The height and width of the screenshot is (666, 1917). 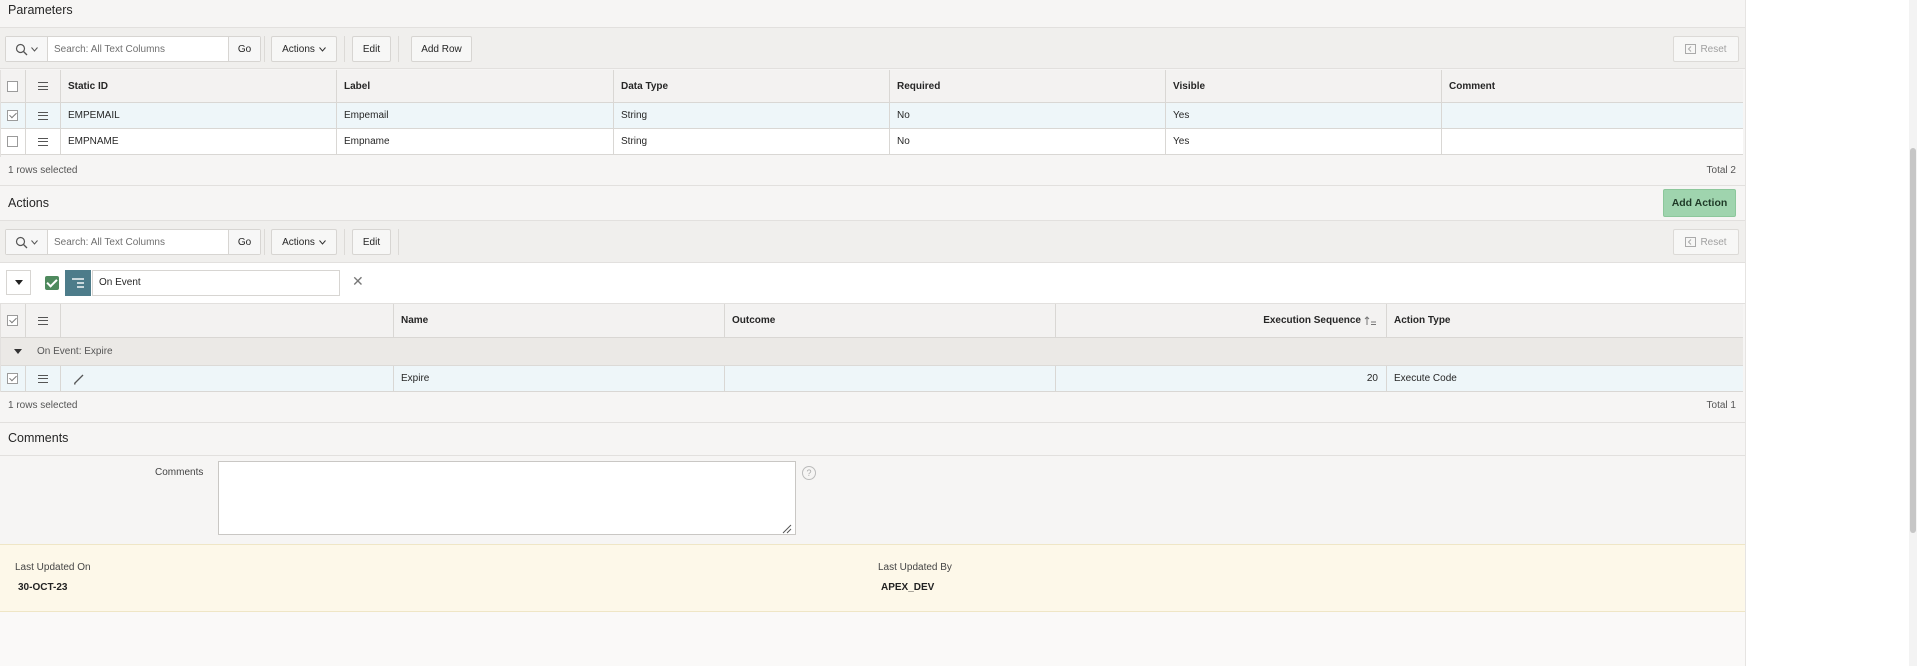 What do you see at coordinates (304, 49) in the screenshot?
I see `parameters-actions-button: Actions` at bounding box center [304, 49].